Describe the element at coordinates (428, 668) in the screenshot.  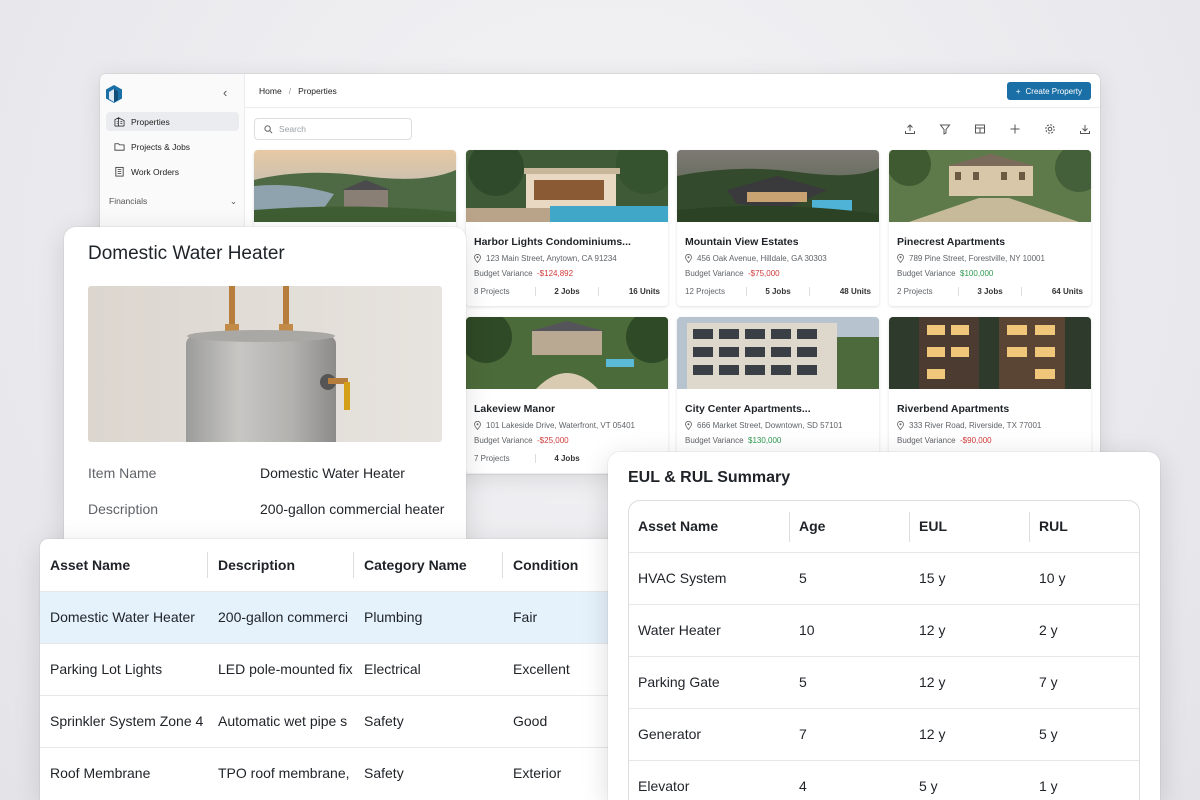
I see `cell-category: Electrical` at that location.